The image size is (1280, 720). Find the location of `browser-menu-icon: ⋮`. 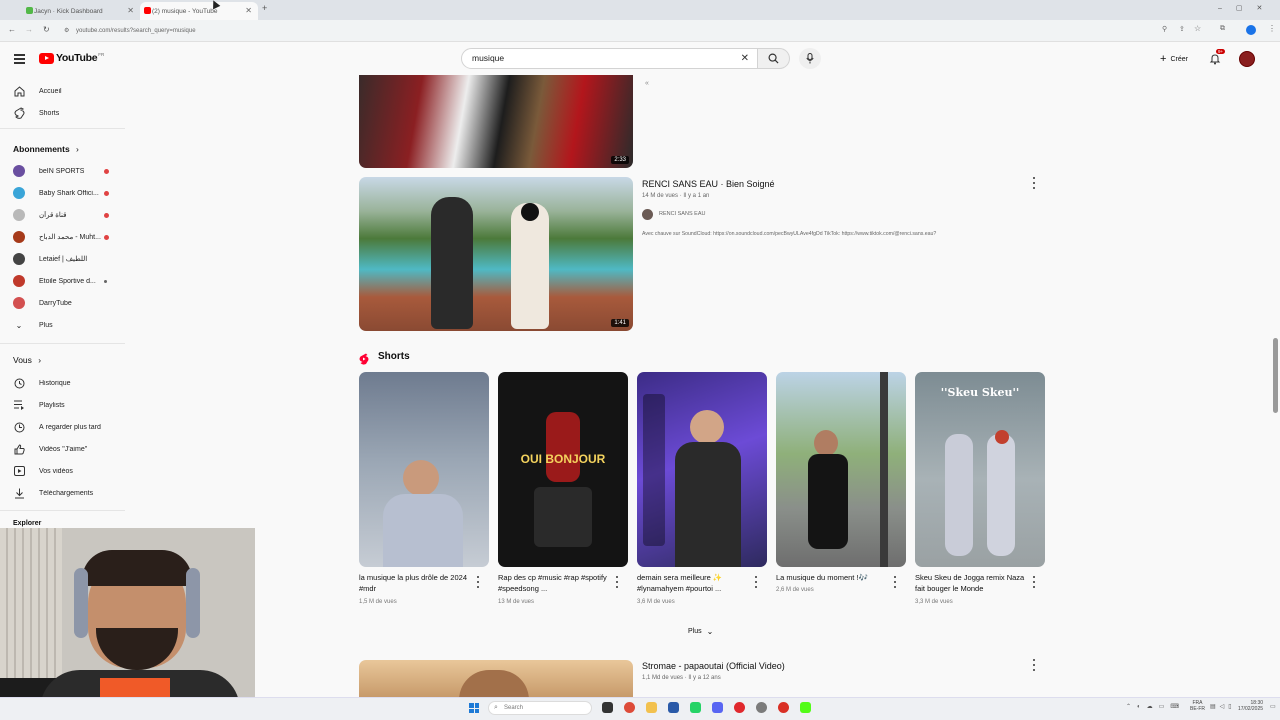

browser-menu-icon: ⋮ is located at coordinates (1272, 28).